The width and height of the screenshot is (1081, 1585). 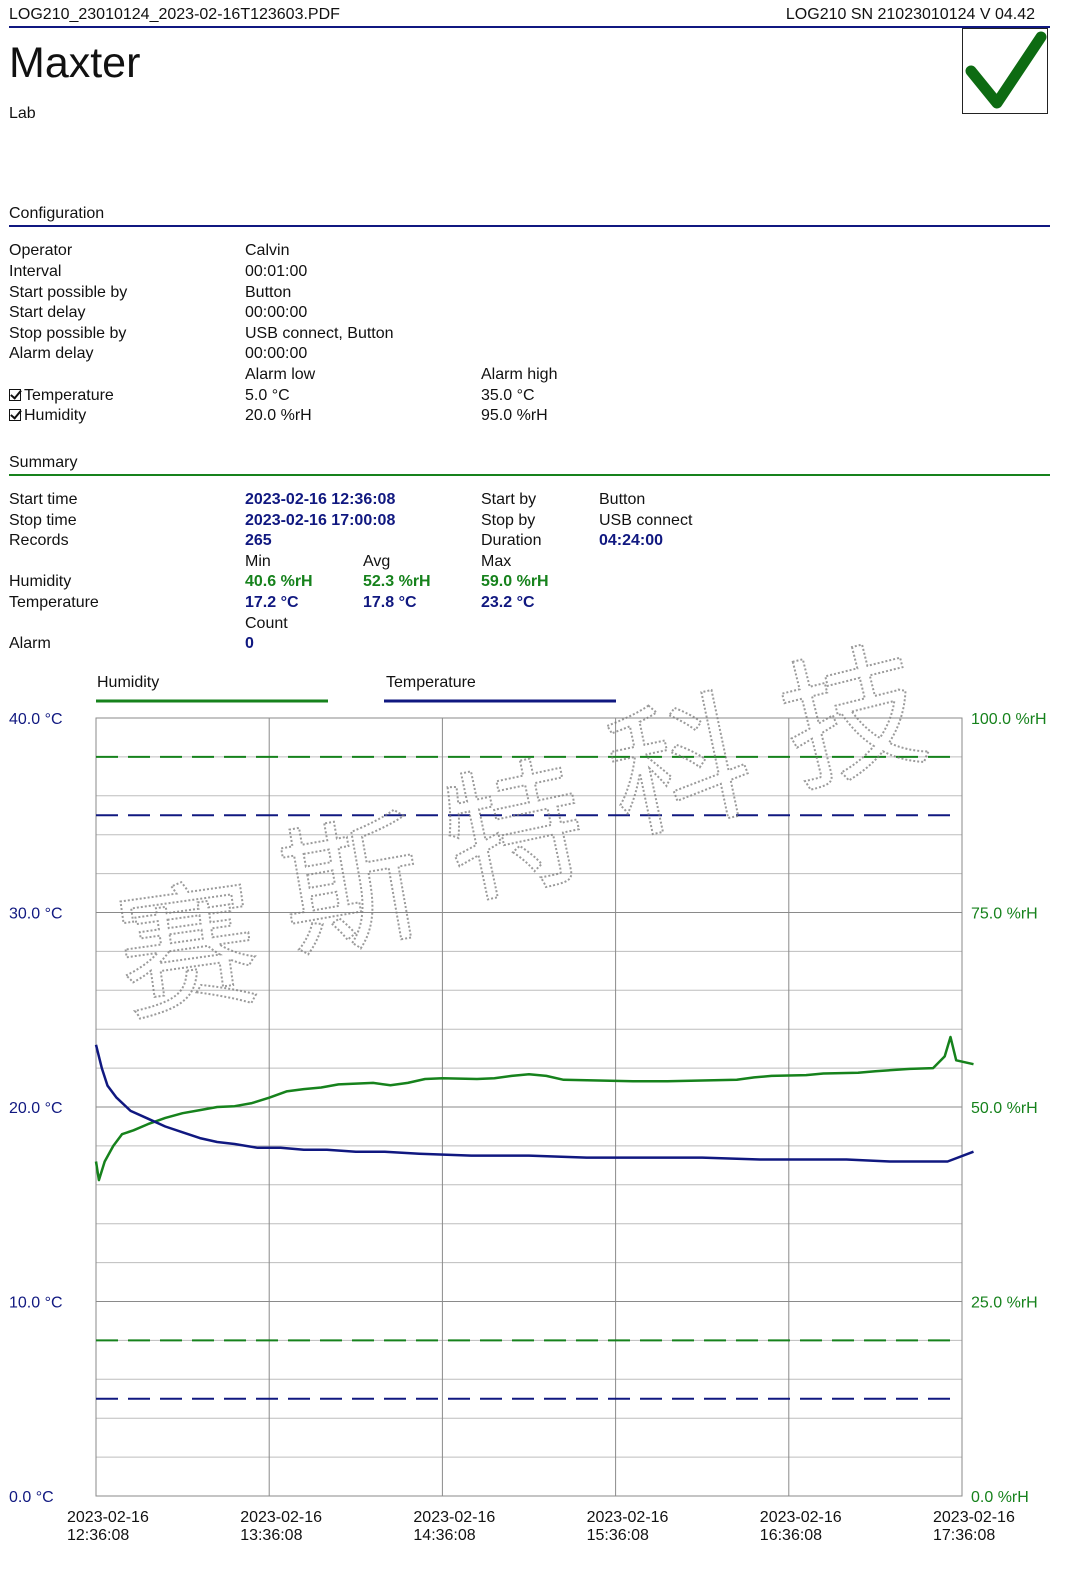 What do you see at coordinates (36, 914) in the screenshot?
I see `y-left-tick-label: 30.0 °C` at bounding box center [36, 914].